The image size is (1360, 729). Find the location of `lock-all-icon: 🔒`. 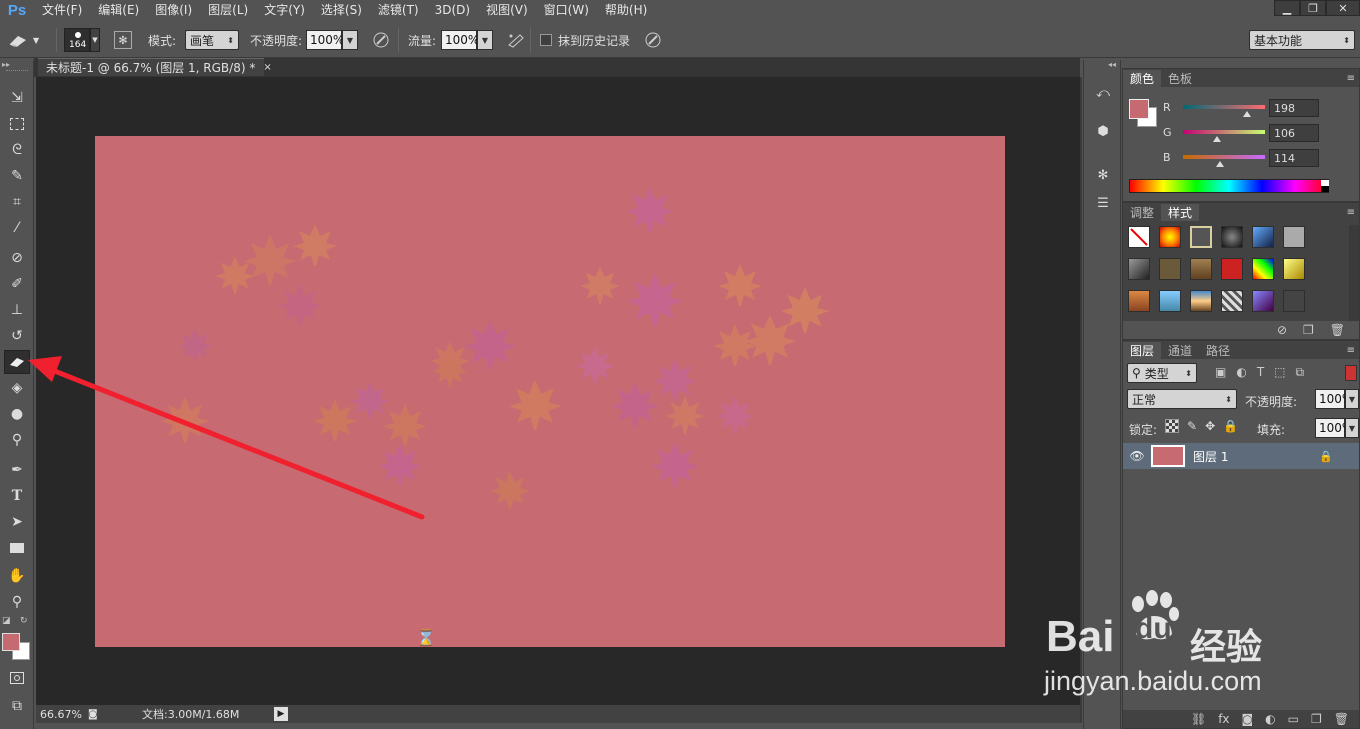

lock-all-icon: 🔒 is located at coordinates (1230, 426).